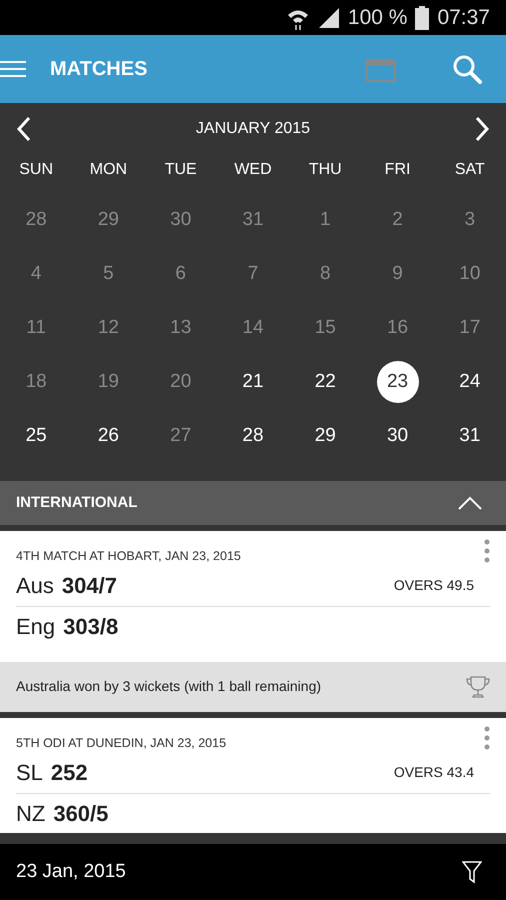 This screenshot has height=900, width=506. I want to click on weekday-label: WED, so click(253, 170).